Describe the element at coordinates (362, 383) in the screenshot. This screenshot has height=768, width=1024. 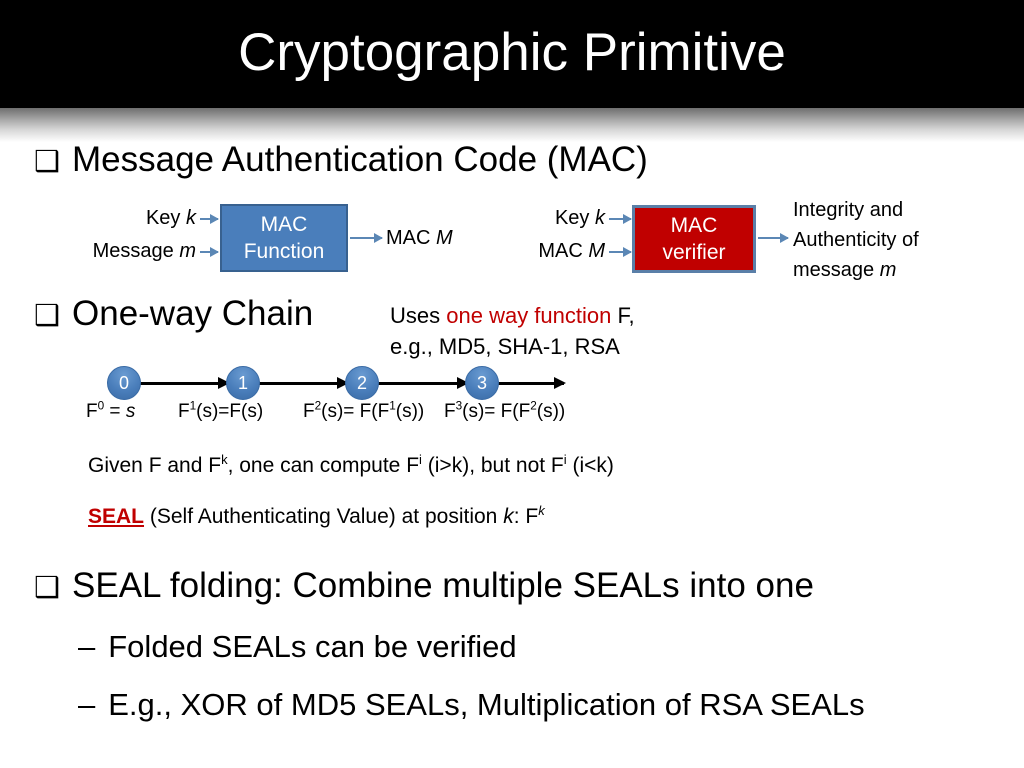
I see `chain-node-2: 2` at that location.